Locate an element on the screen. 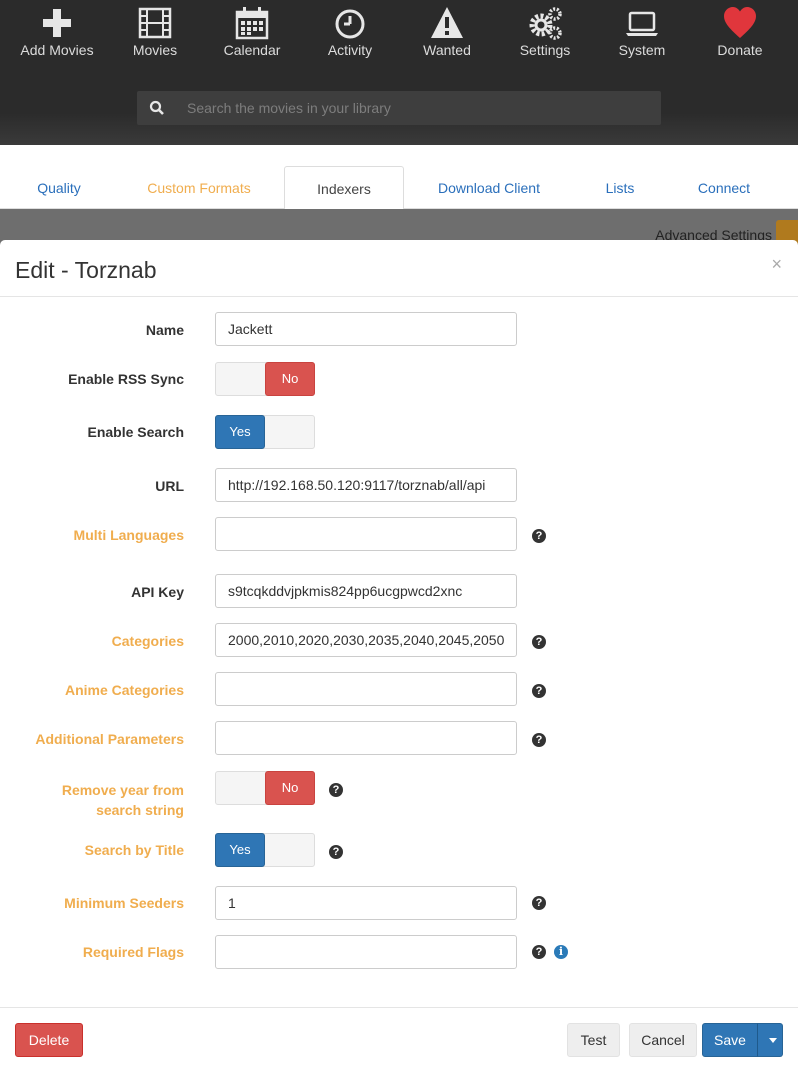 This screenshot has width=798, height=1072. anime-categories-label: Anime Categories is located at coordinates (124, 690).